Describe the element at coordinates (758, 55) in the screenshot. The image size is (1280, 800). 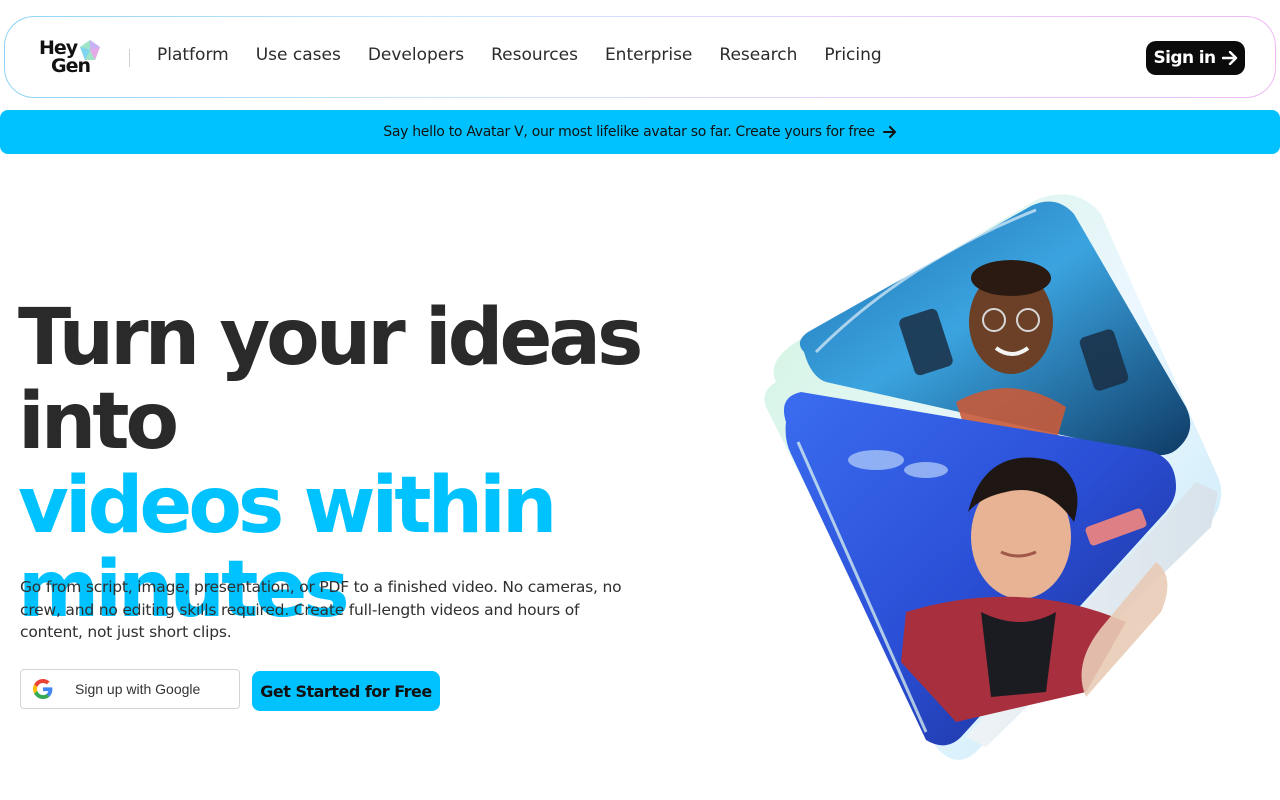
I see `nav-item-research: Research` at that location.